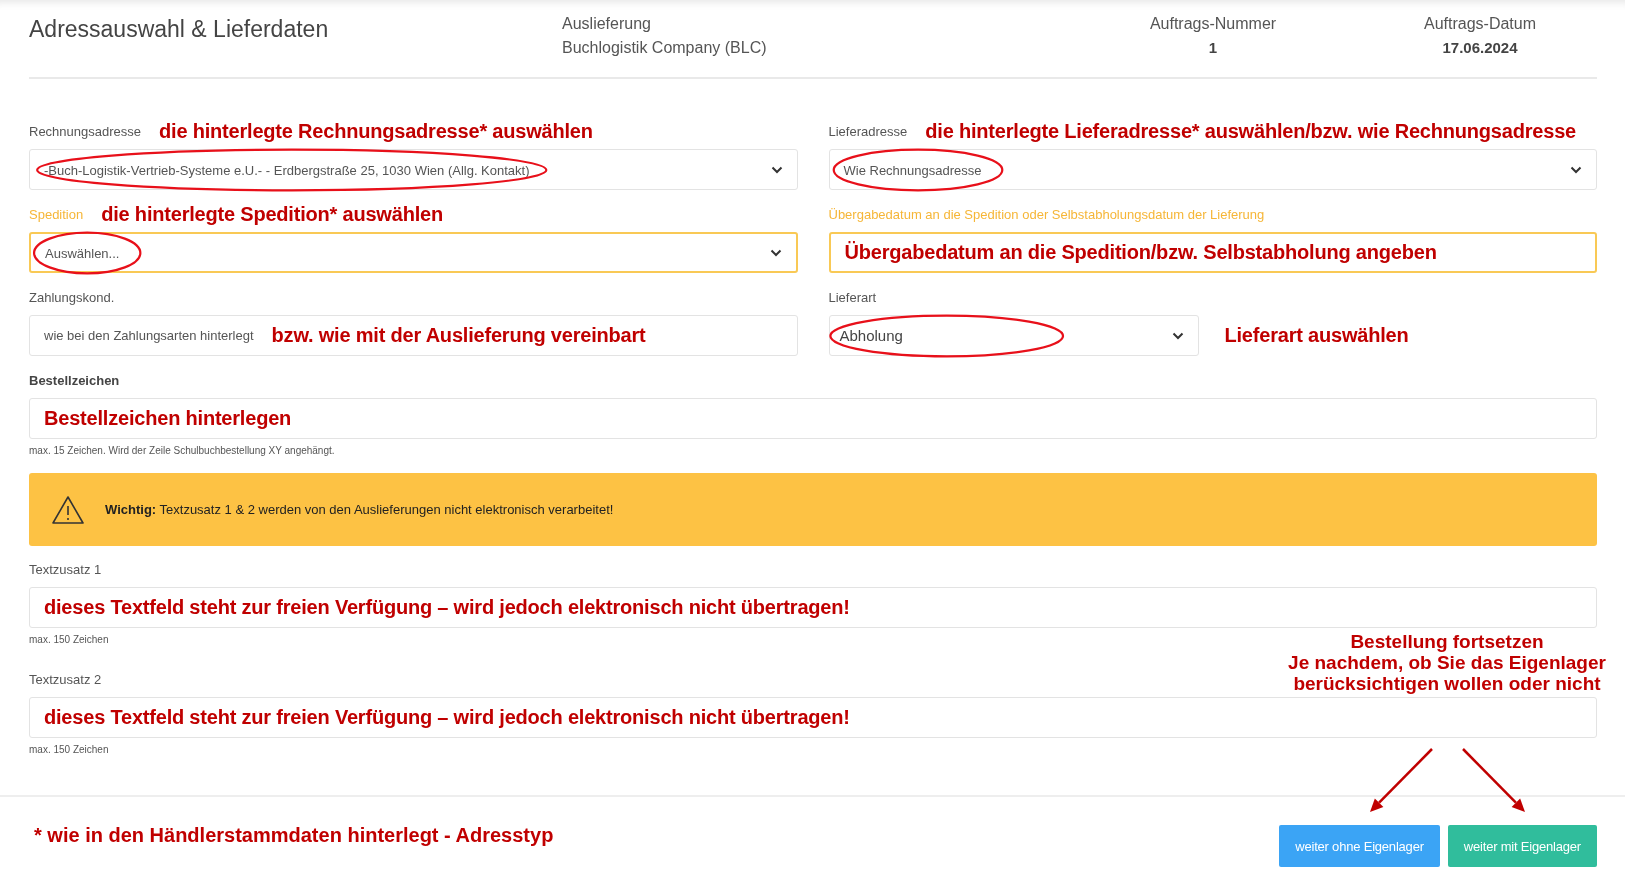  Describe the element at coordinates (359, 509) in the screenshot. I see `alert-text: Wichtig: Textzusatz 1 & 2 werden von den Auslieferungen nicht elektronisch verarbeitet!` at that location.